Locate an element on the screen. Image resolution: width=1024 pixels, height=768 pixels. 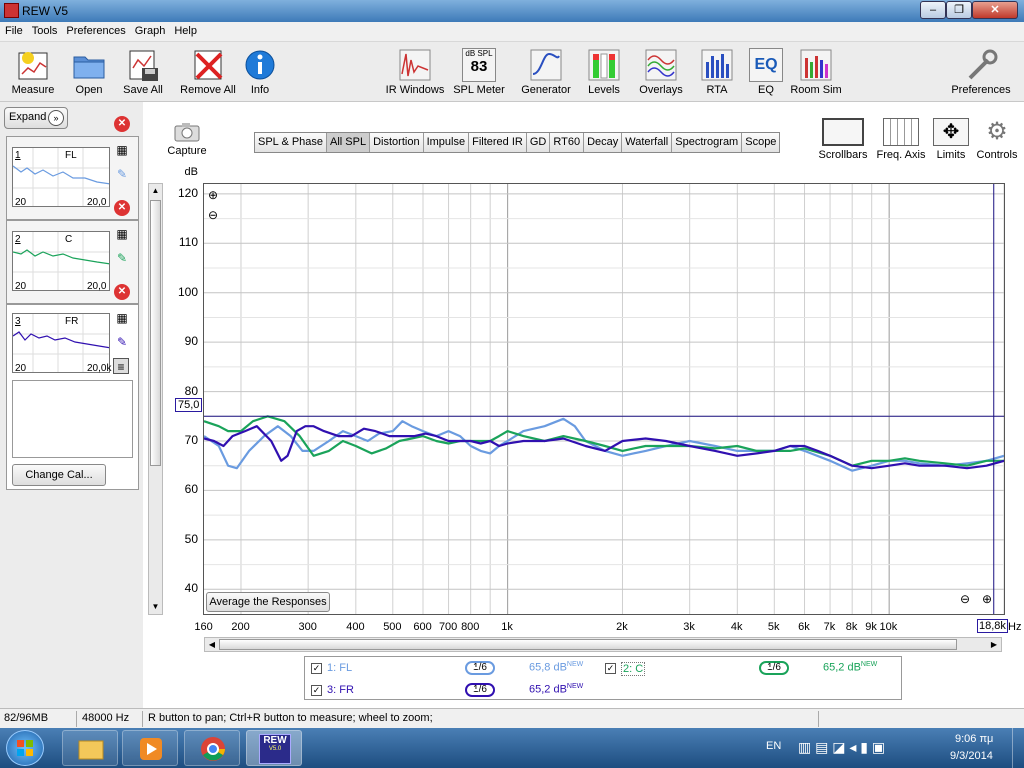
clock-time: 9:06 πμ is located at coordinates (974, 739).